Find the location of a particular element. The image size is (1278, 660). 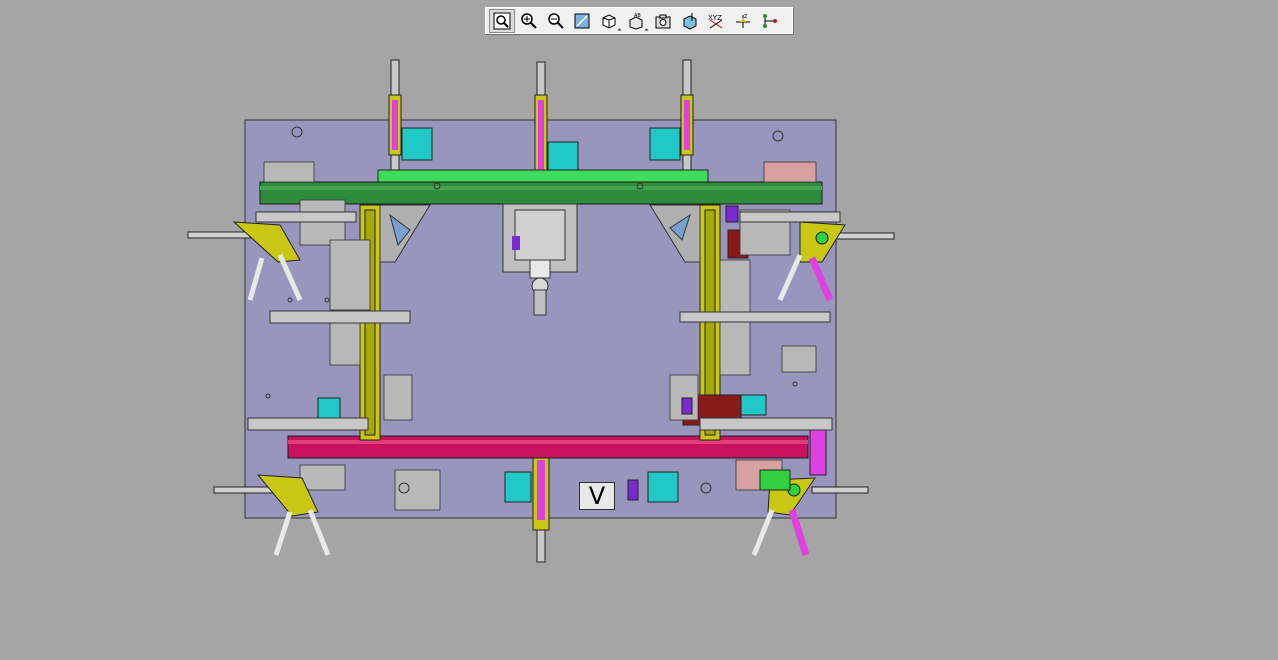

hide-show-button: XYZ is located at coordinates (716, 21).